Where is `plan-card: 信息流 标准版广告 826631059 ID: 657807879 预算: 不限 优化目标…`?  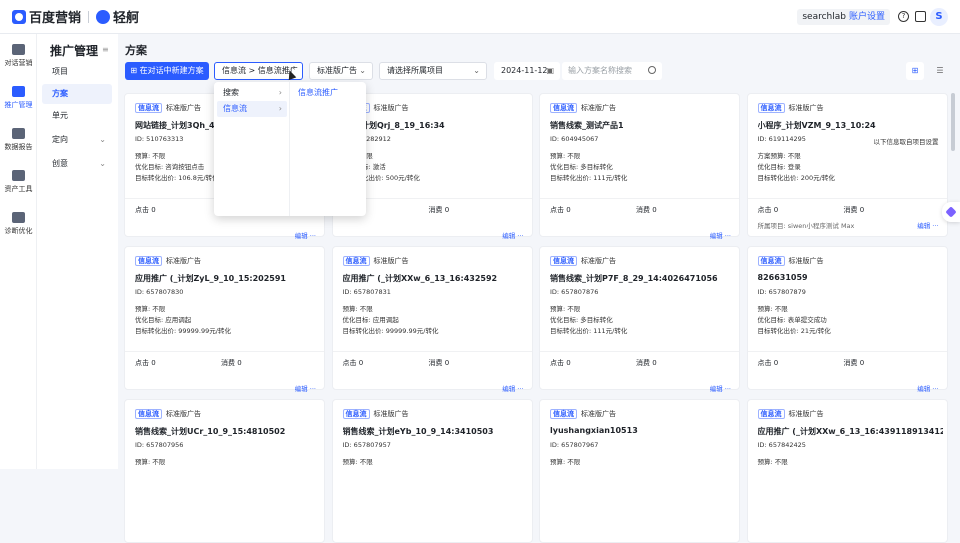
plan-card: 信息流 标准版广告 826631059 ID: 657807879 预算: 不限 优化目标… is located at coordinates (847, 319).